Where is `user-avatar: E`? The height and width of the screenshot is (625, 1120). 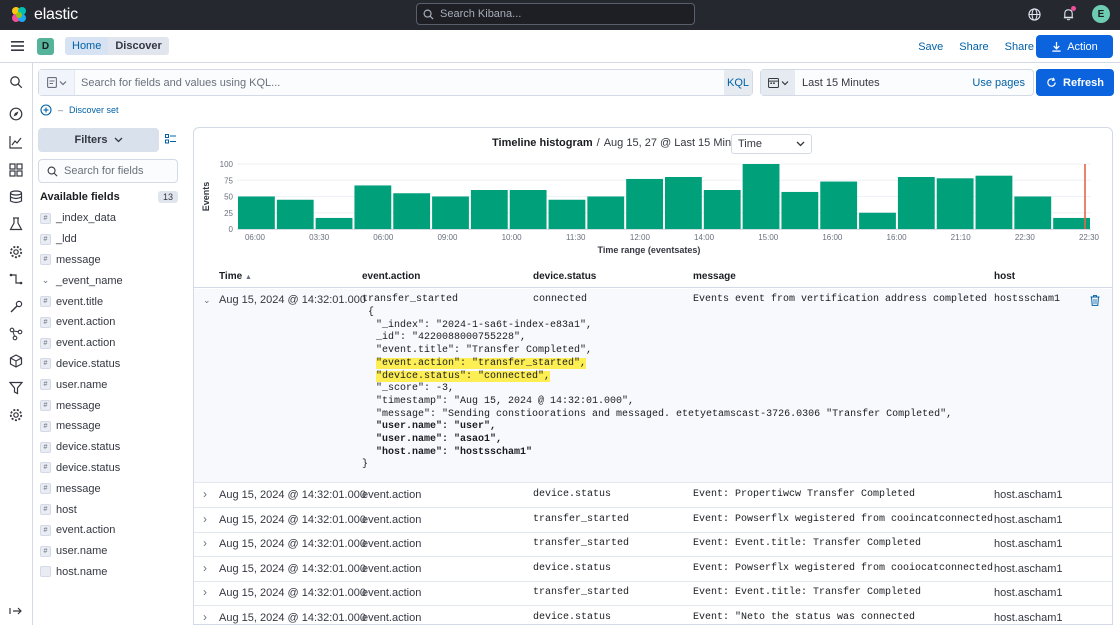 user-avatar: E is located at coordinates (1101, 14).